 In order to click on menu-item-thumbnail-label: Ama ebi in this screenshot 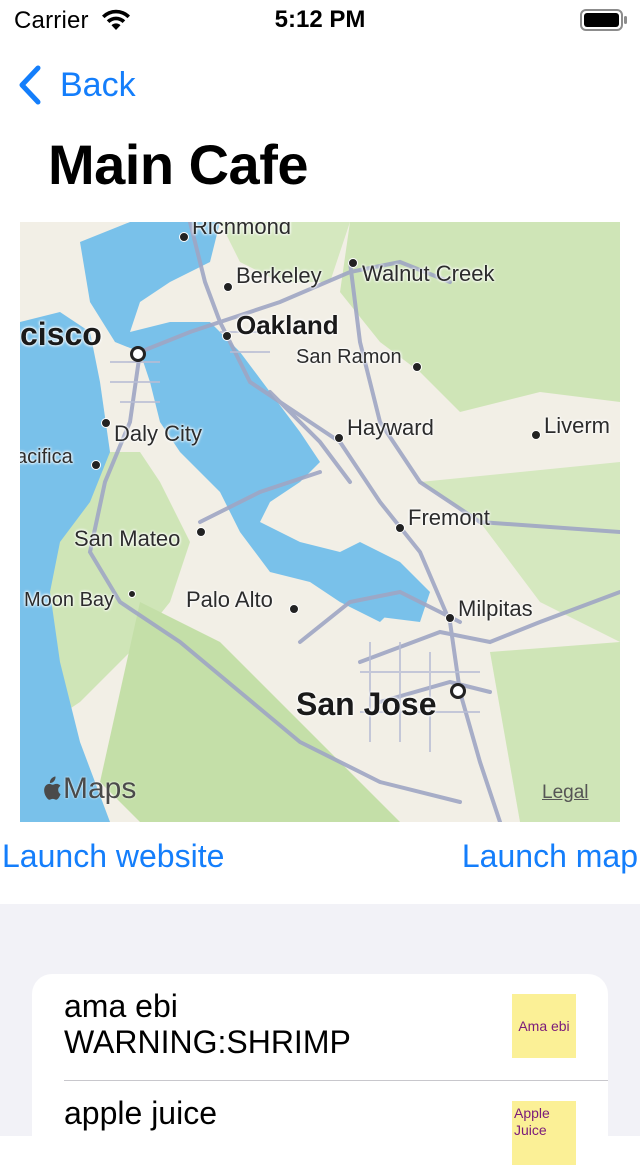, I will do `click(544, 1025)`.